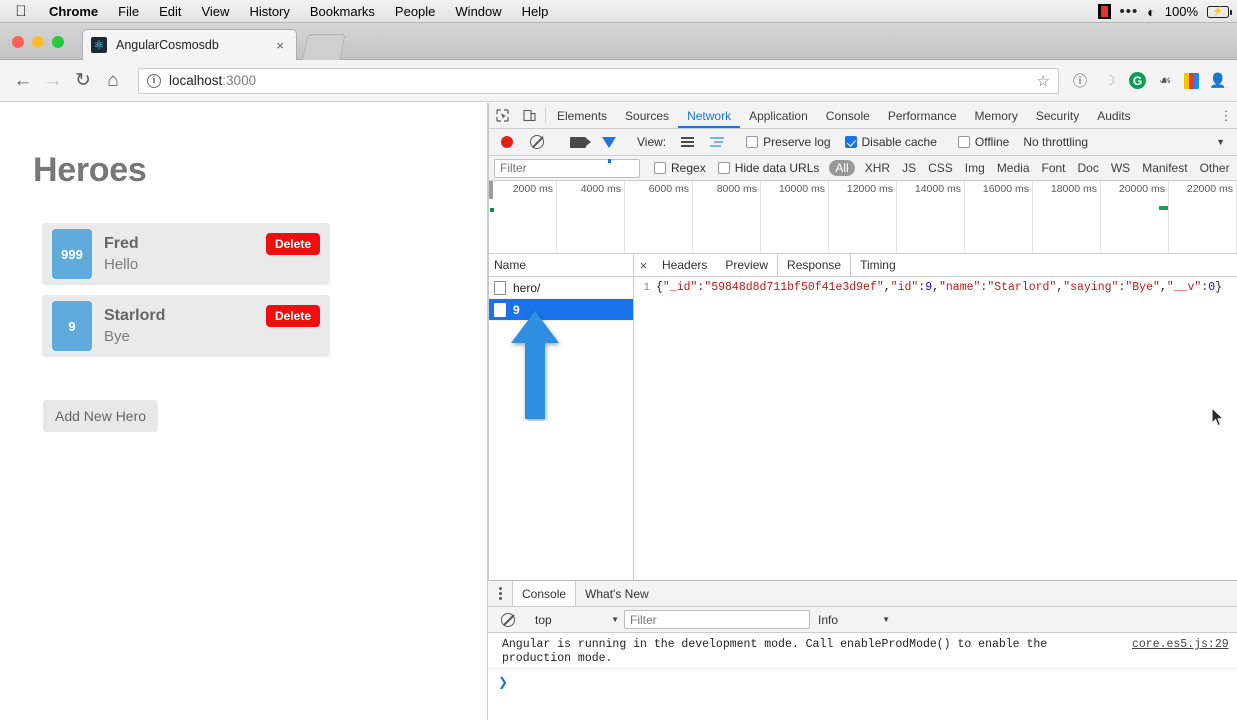 This screenshot has height=720, width=1237. Describe the element at coordinates (1088, 168) in the screenshot. I see `filter-type-doc: Doc` at that location.